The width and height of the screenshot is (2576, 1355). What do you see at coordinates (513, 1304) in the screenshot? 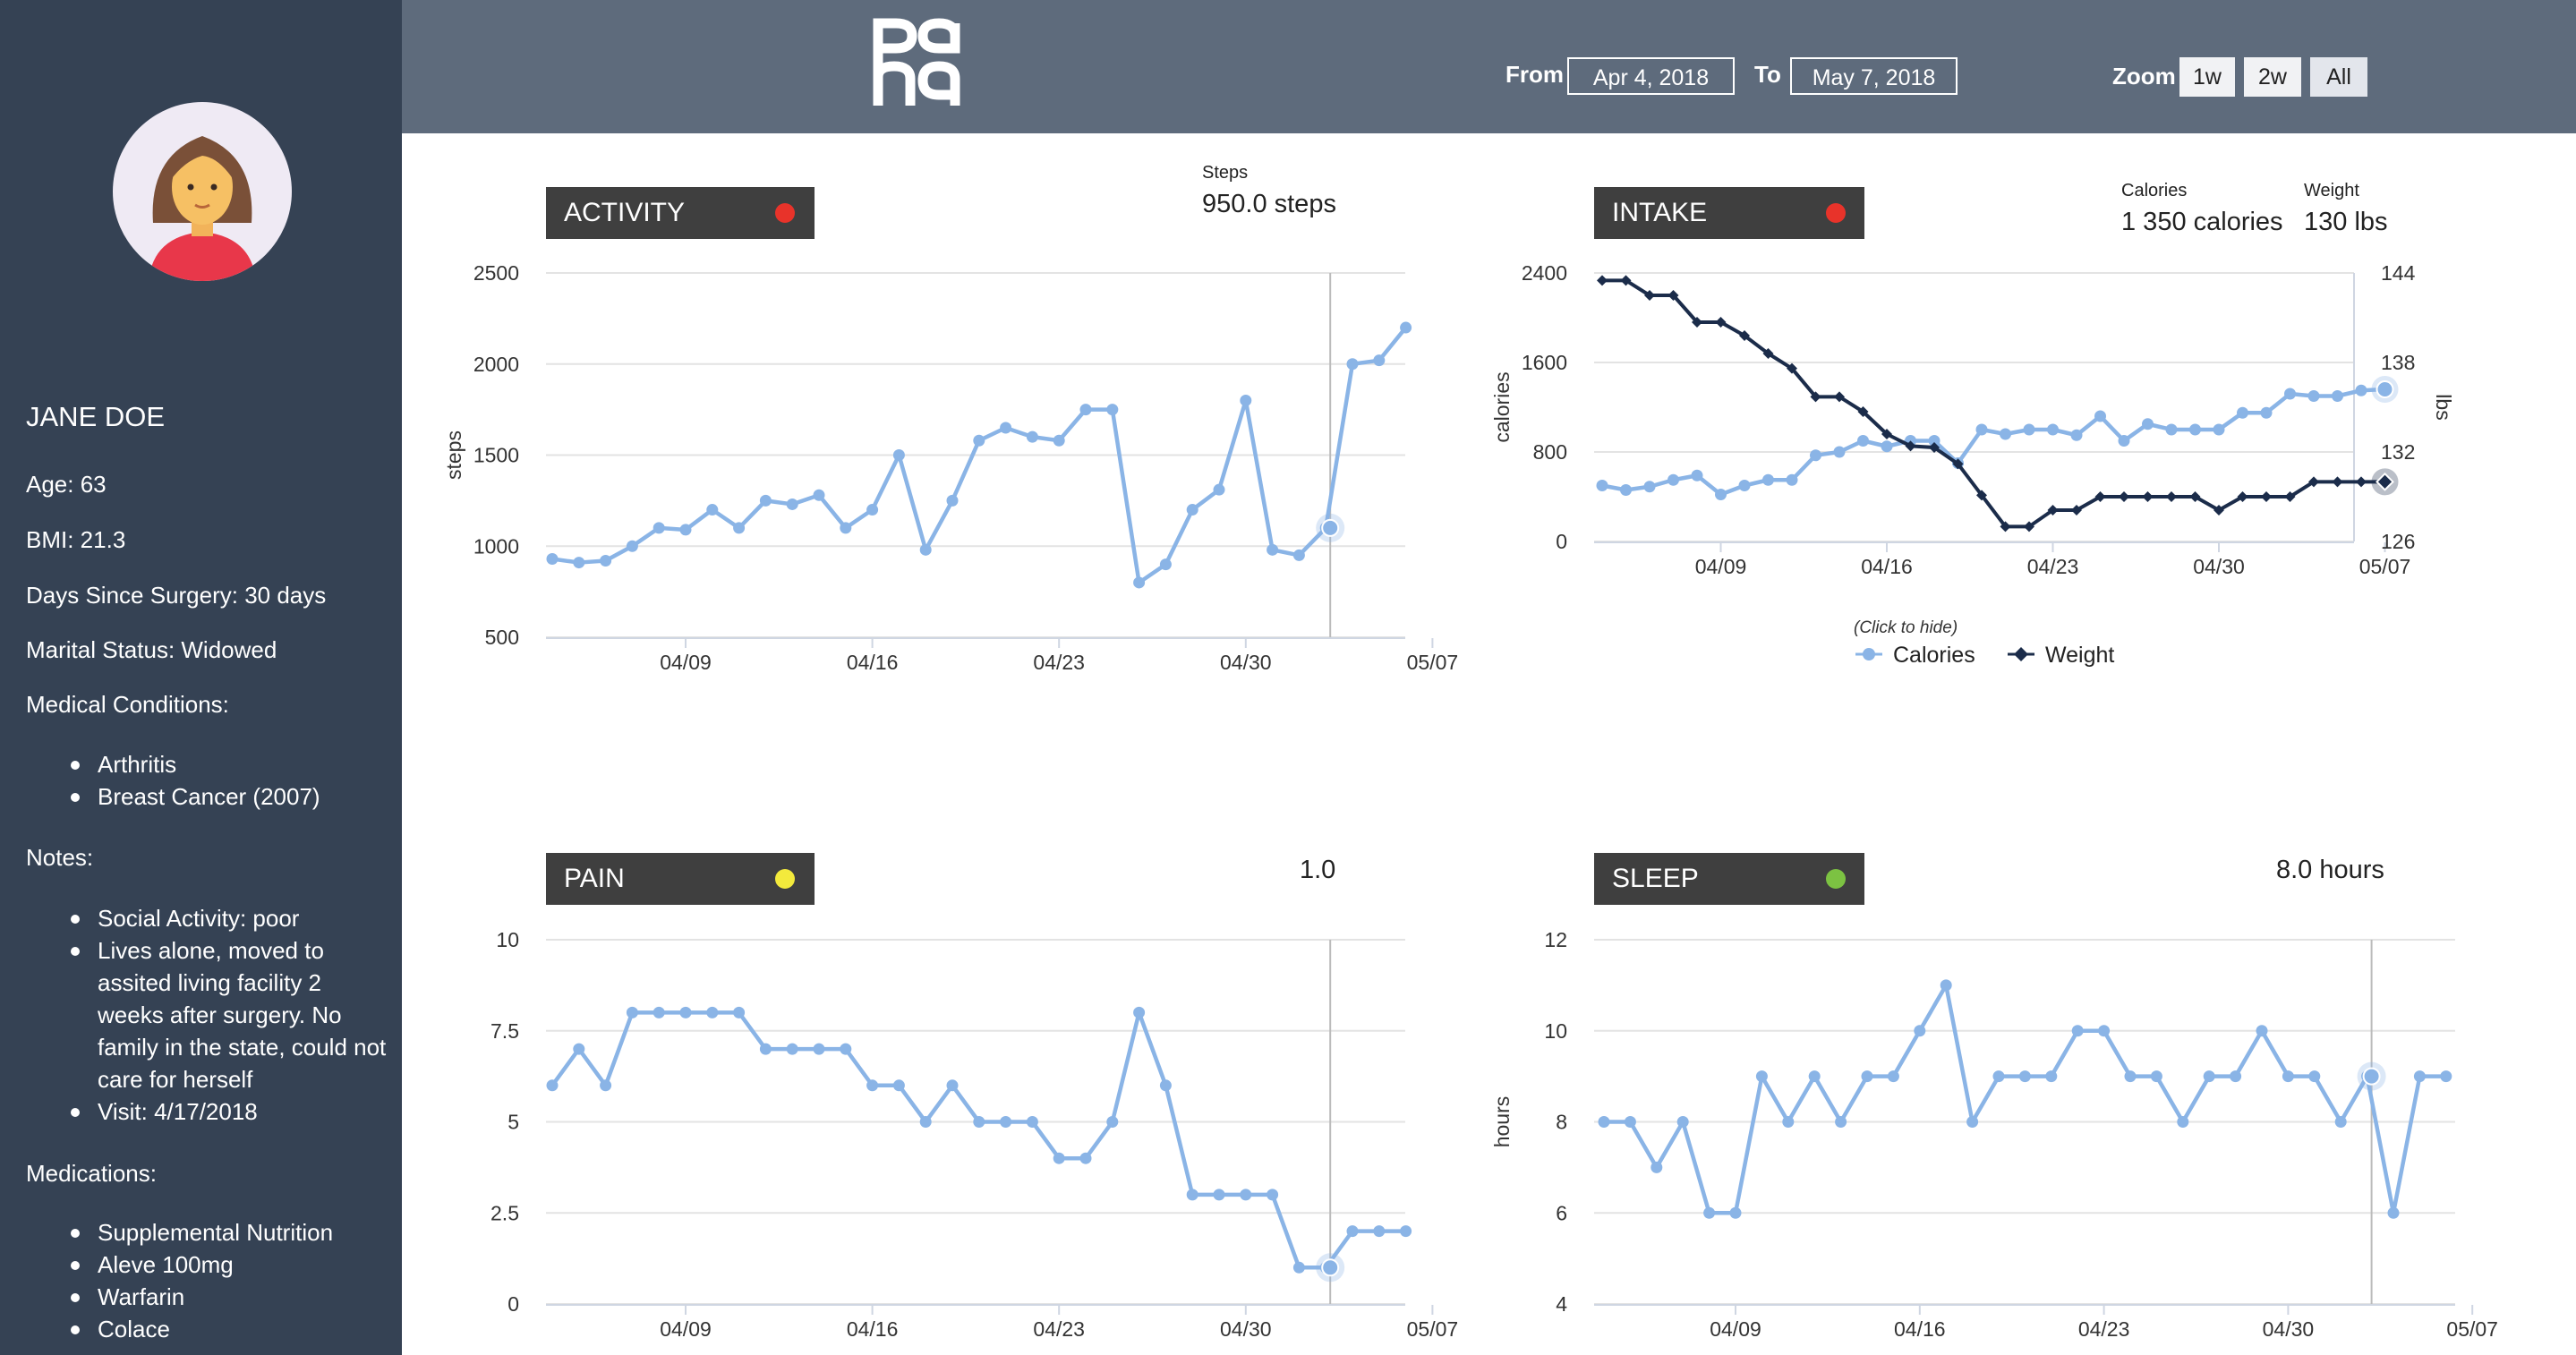
I see `pain-y-tick-label: 0` at bounding box center [513, 1304].